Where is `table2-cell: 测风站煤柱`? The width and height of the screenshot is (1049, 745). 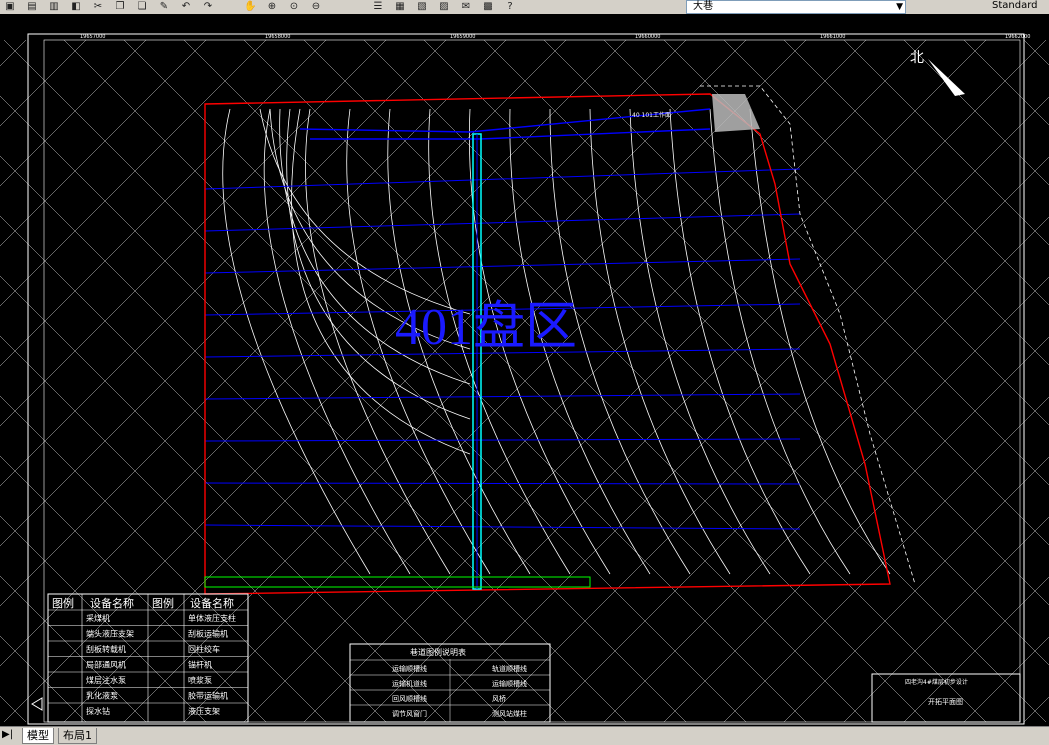 table2-cell: 测风站煤柱 is located at coordinates (509, 713).